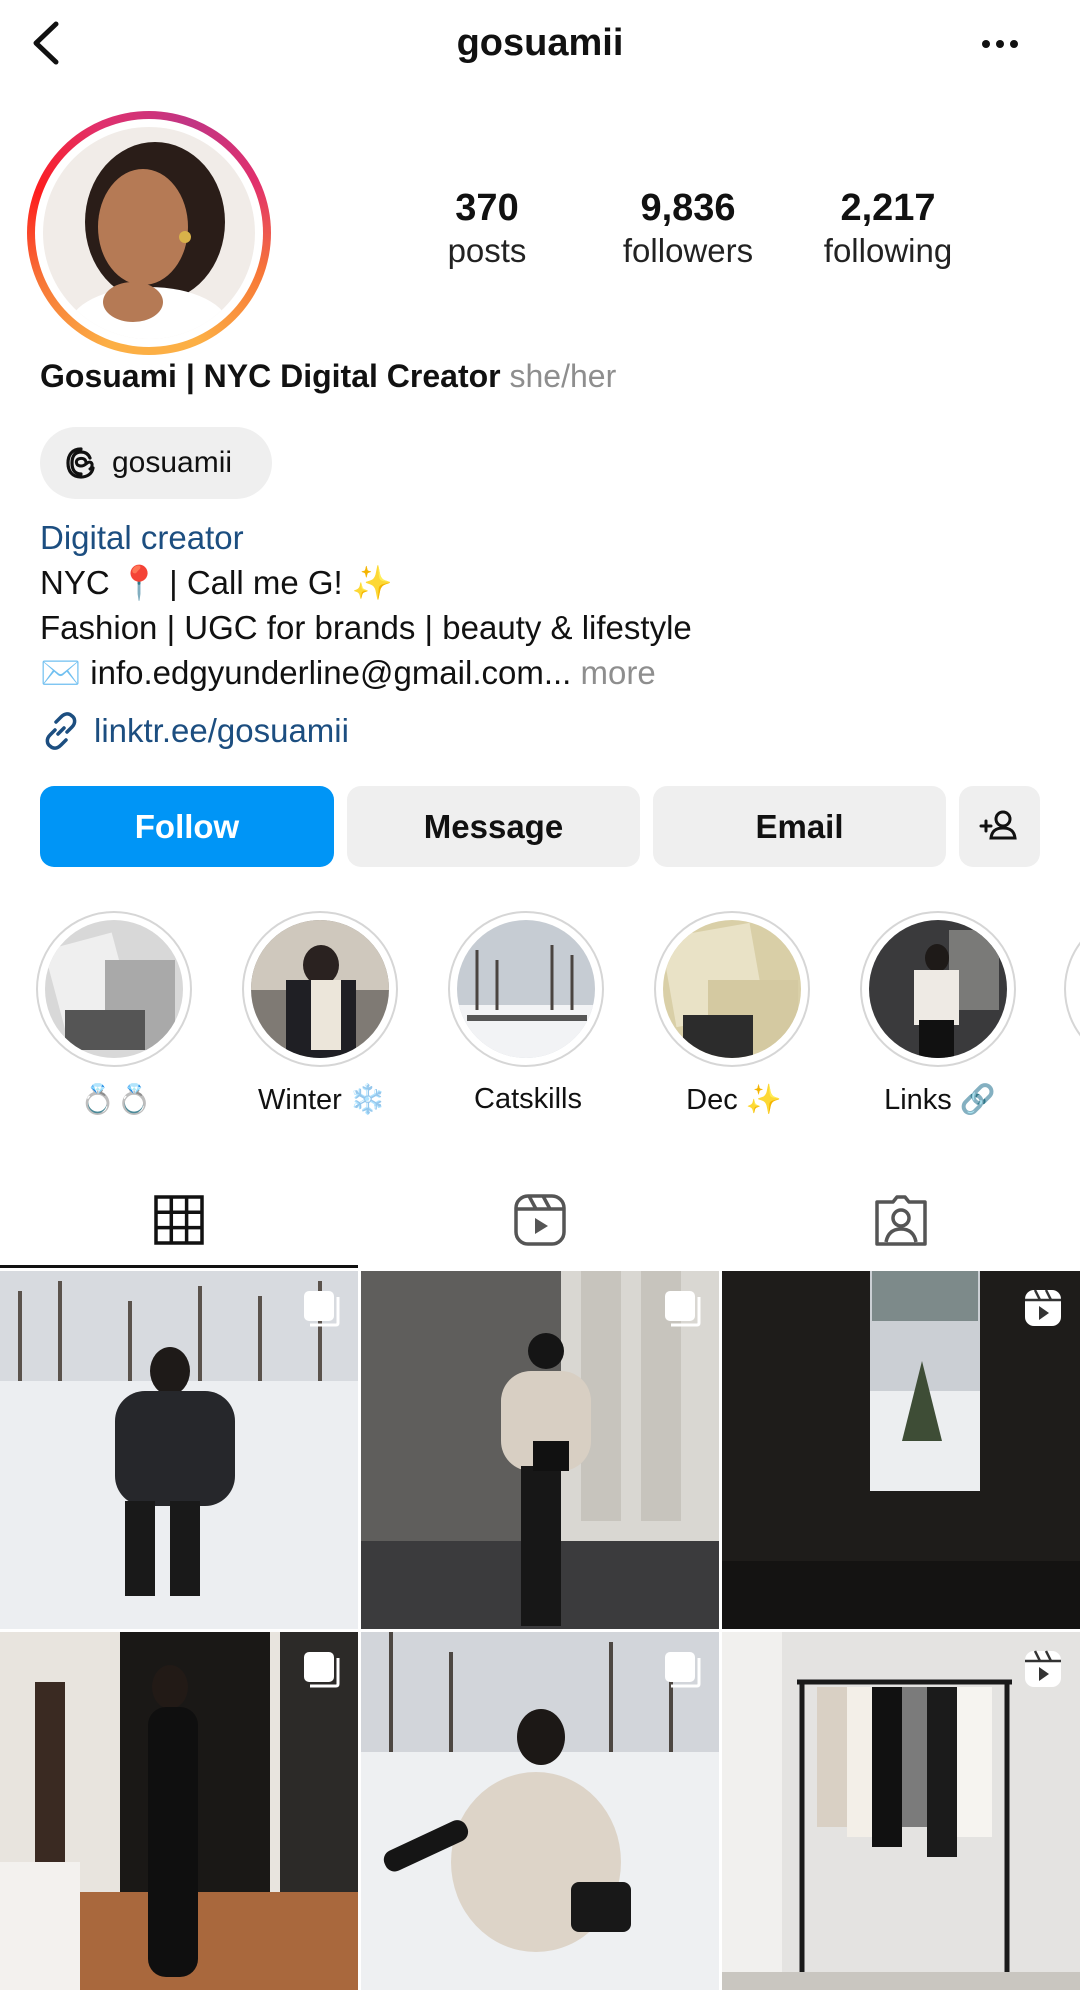 The height and width of the screenshot is (1997, 1080). I want to click on tab-reels, so click(540, 1220).